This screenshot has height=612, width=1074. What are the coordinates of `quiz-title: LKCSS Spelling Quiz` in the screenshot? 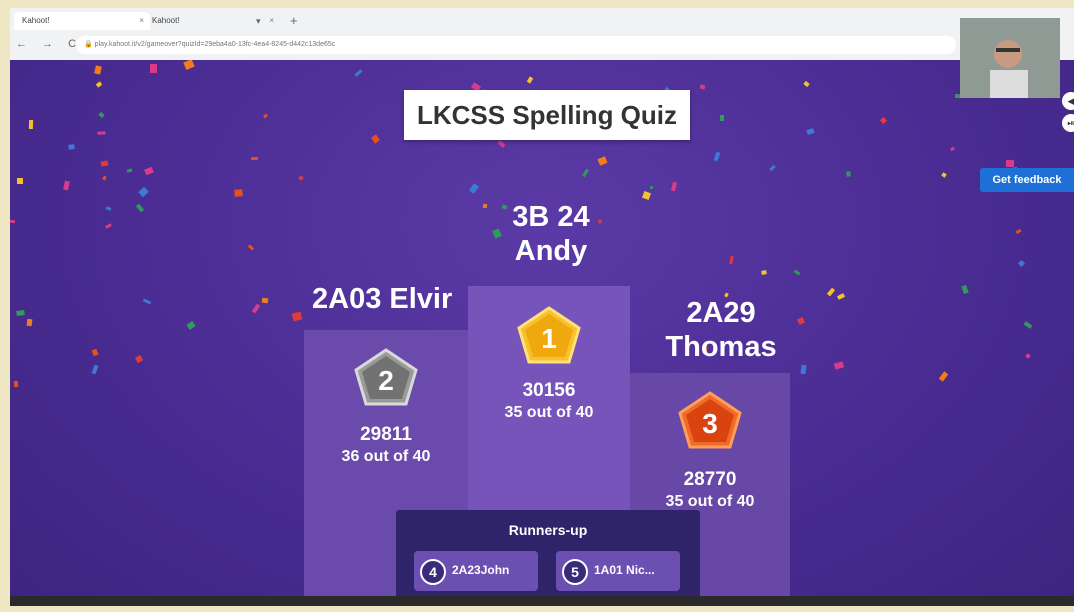 It's located at (547, 115).